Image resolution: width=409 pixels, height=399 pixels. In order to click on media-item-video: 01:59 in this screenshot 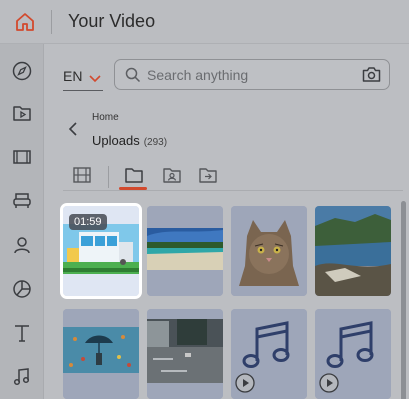, I will do `click(101, 251)`.